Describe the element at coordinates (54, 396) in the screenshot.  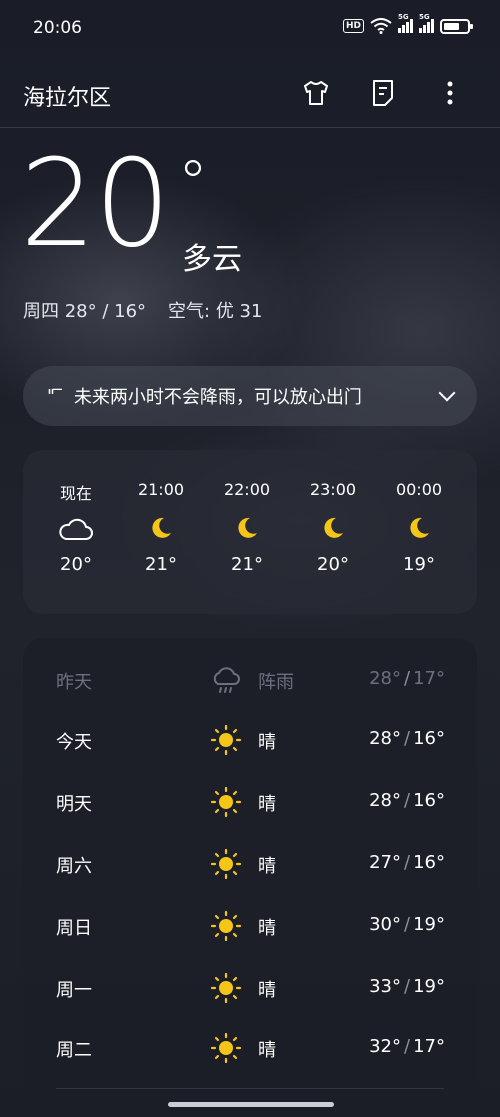
I see `rain-icon: ''‾` at that location.